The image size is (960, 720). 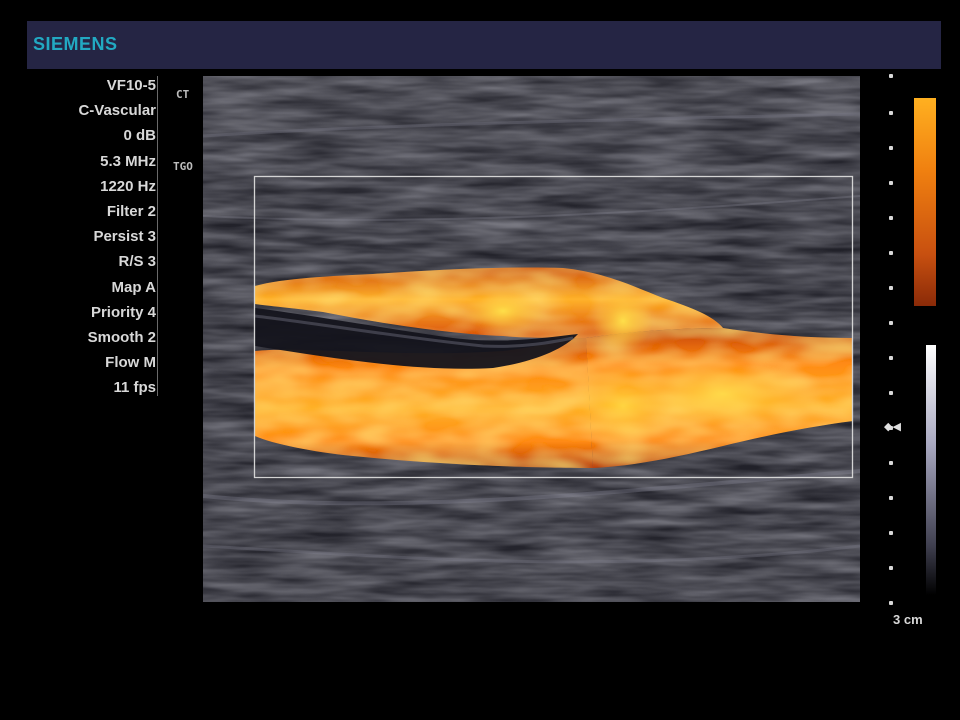 I want to click on param-persist: Persist 3, so click(x=124, y=237).